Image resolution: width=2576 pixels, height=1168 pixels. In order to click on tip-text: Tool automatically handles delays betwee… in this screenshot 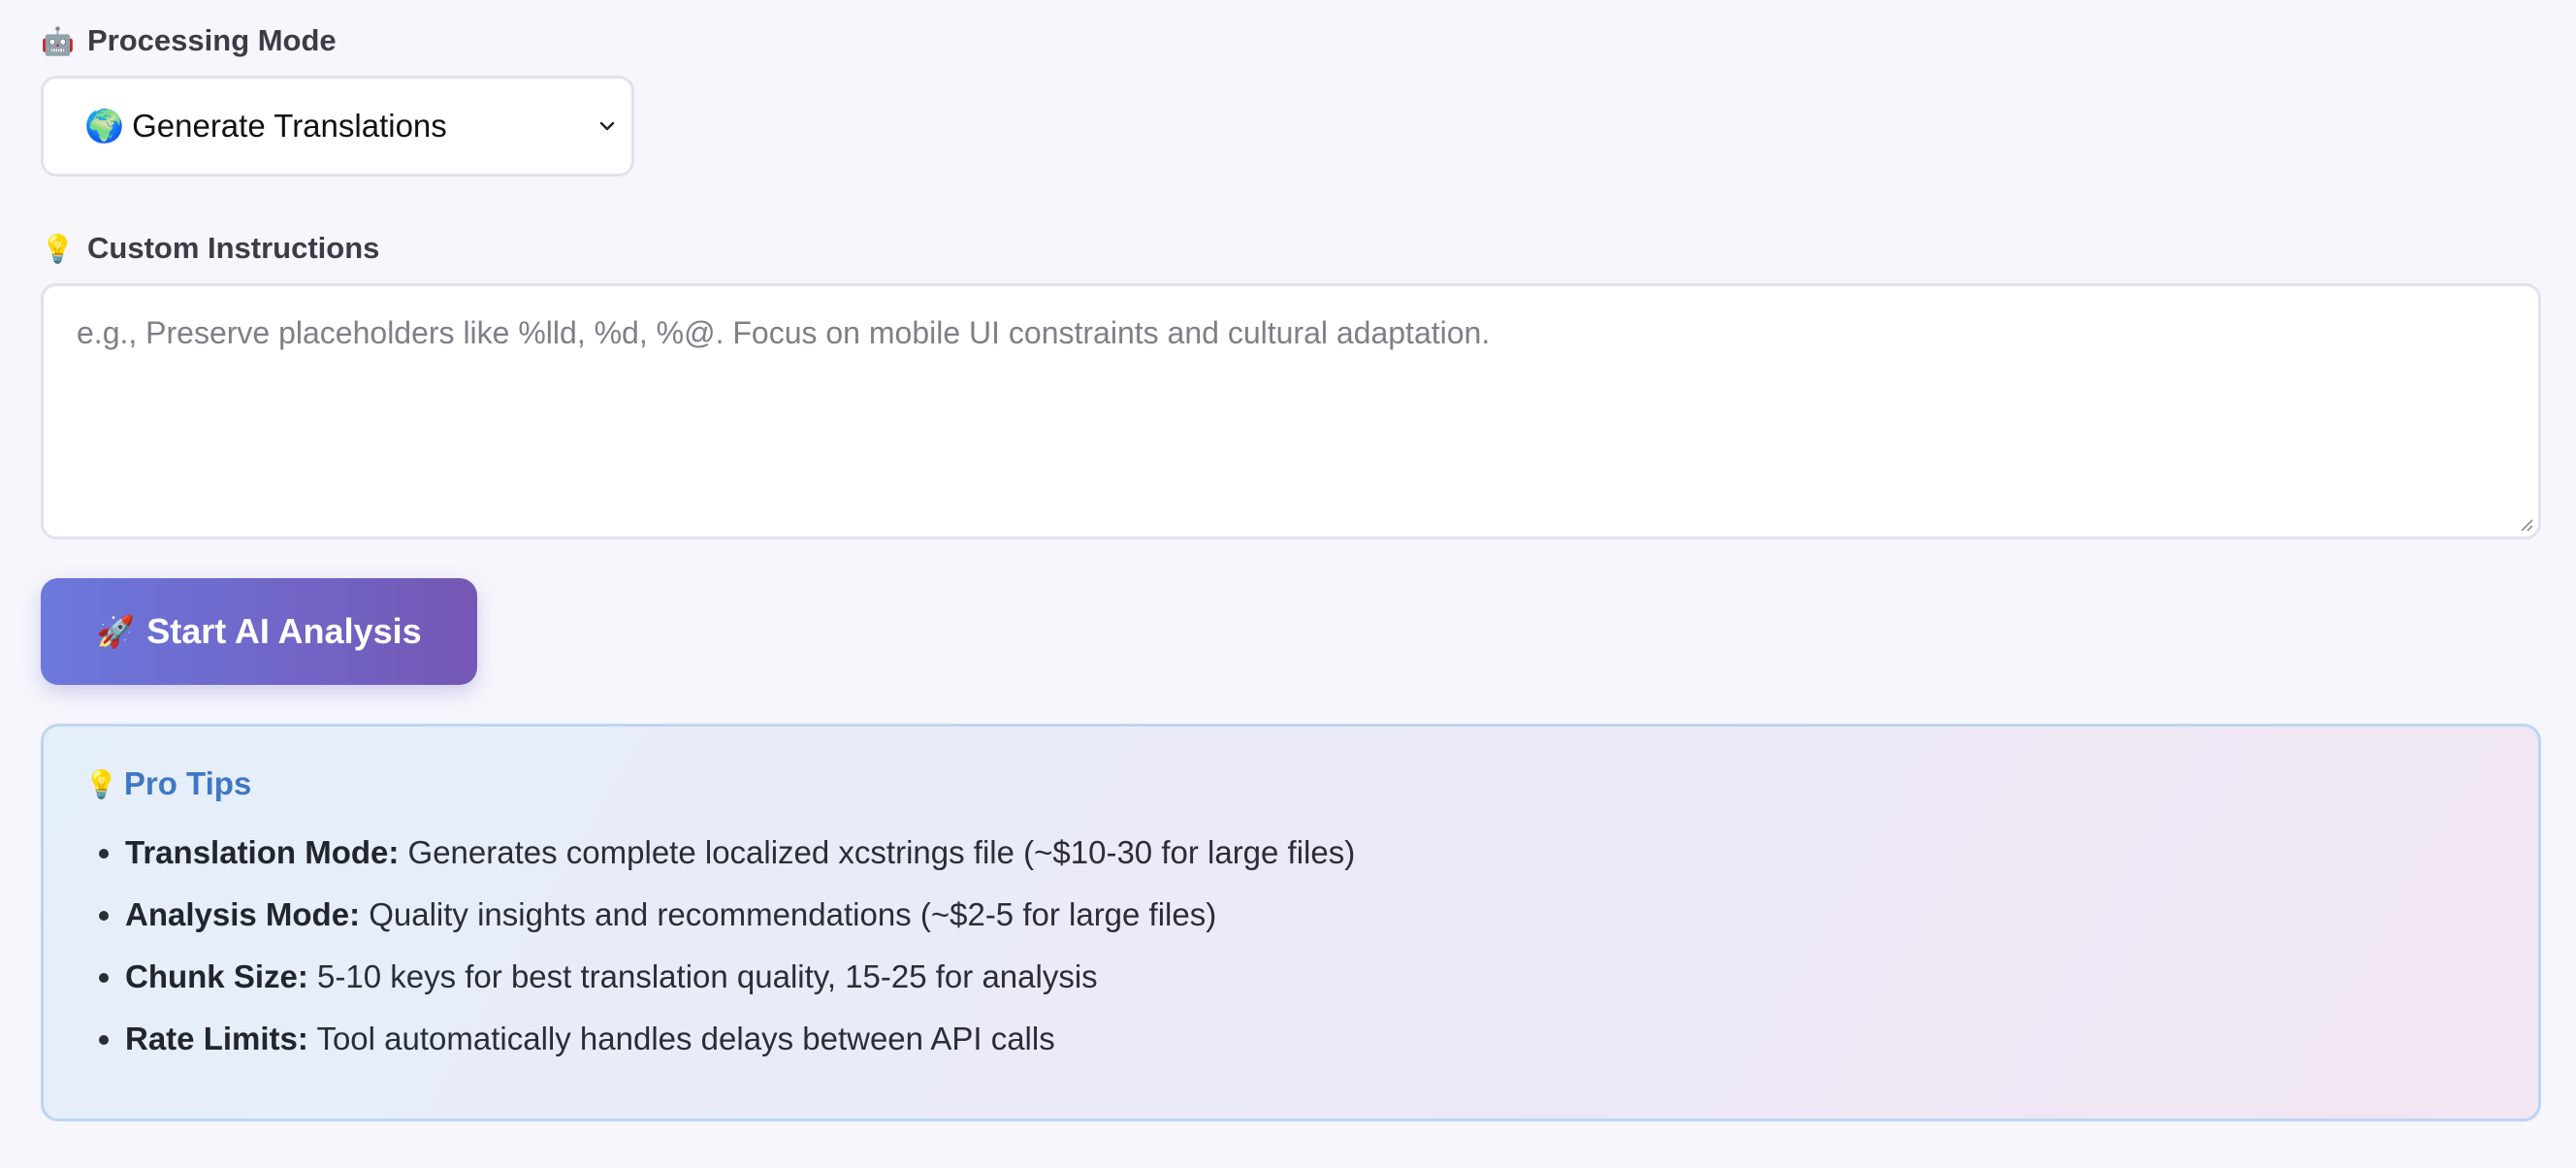, I will do `click(681, 1039)`.